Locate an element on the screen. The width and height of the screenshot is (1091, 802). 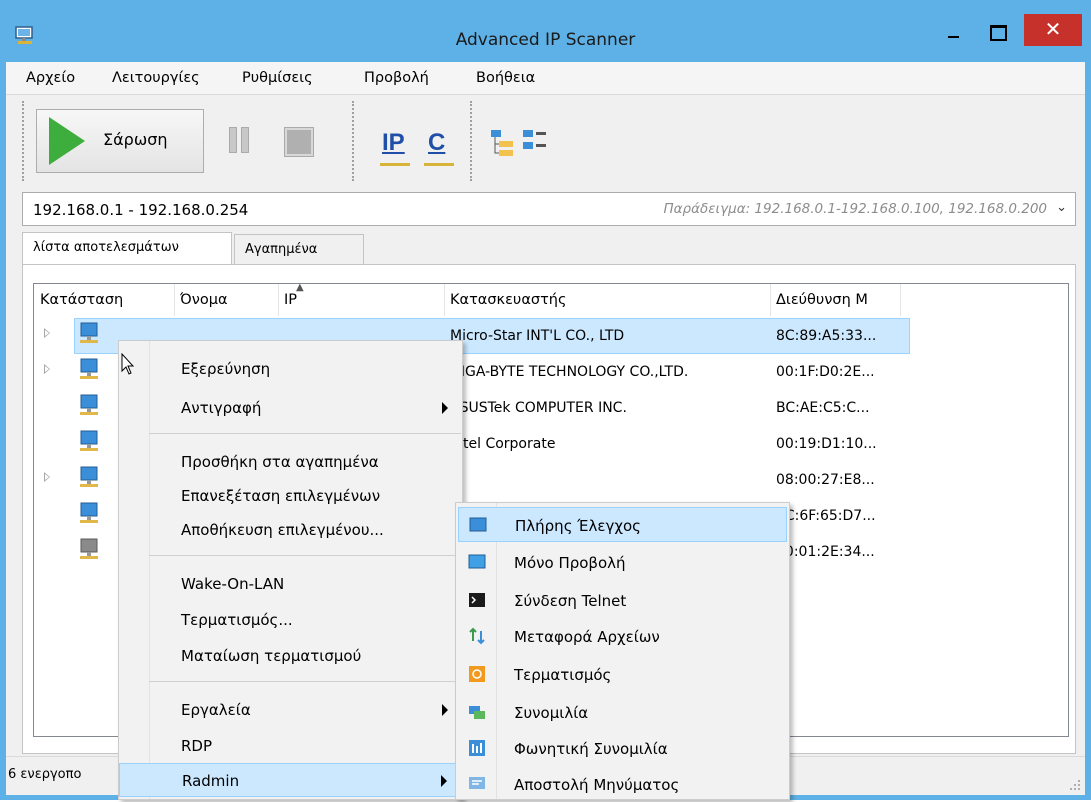
title-bar: Advanced IP Scanner ✕ is located at coordinates (545, 30).